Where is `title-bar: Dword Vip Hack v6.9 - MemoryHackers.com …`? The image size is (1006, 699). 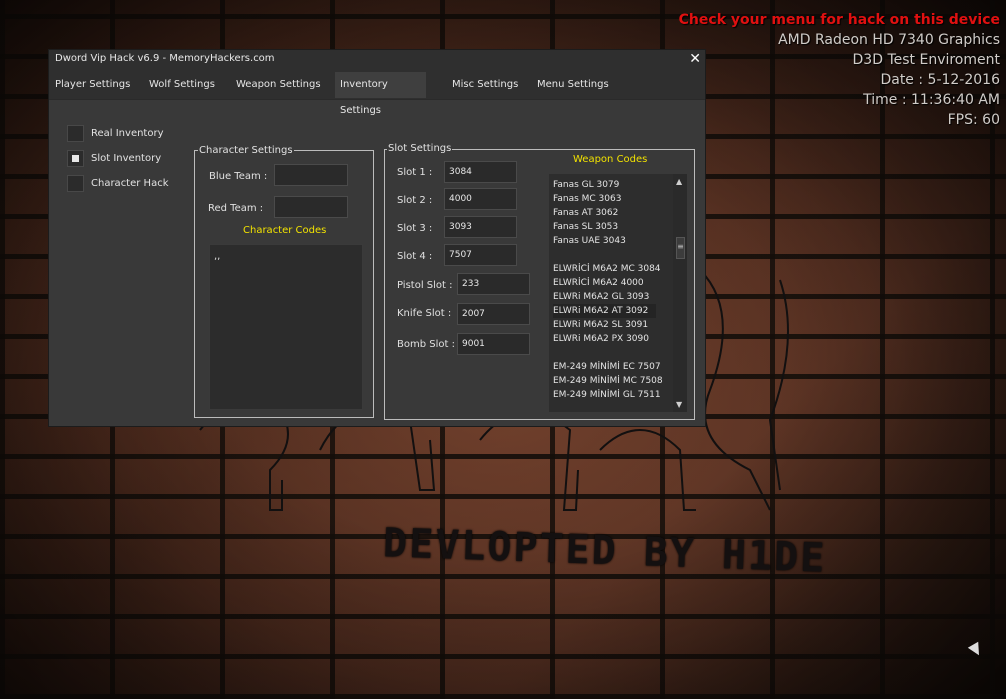
title-bar: Dword Vip Hack v6.9 - MemoryHackers.com … is located at coordinates (377, 59).